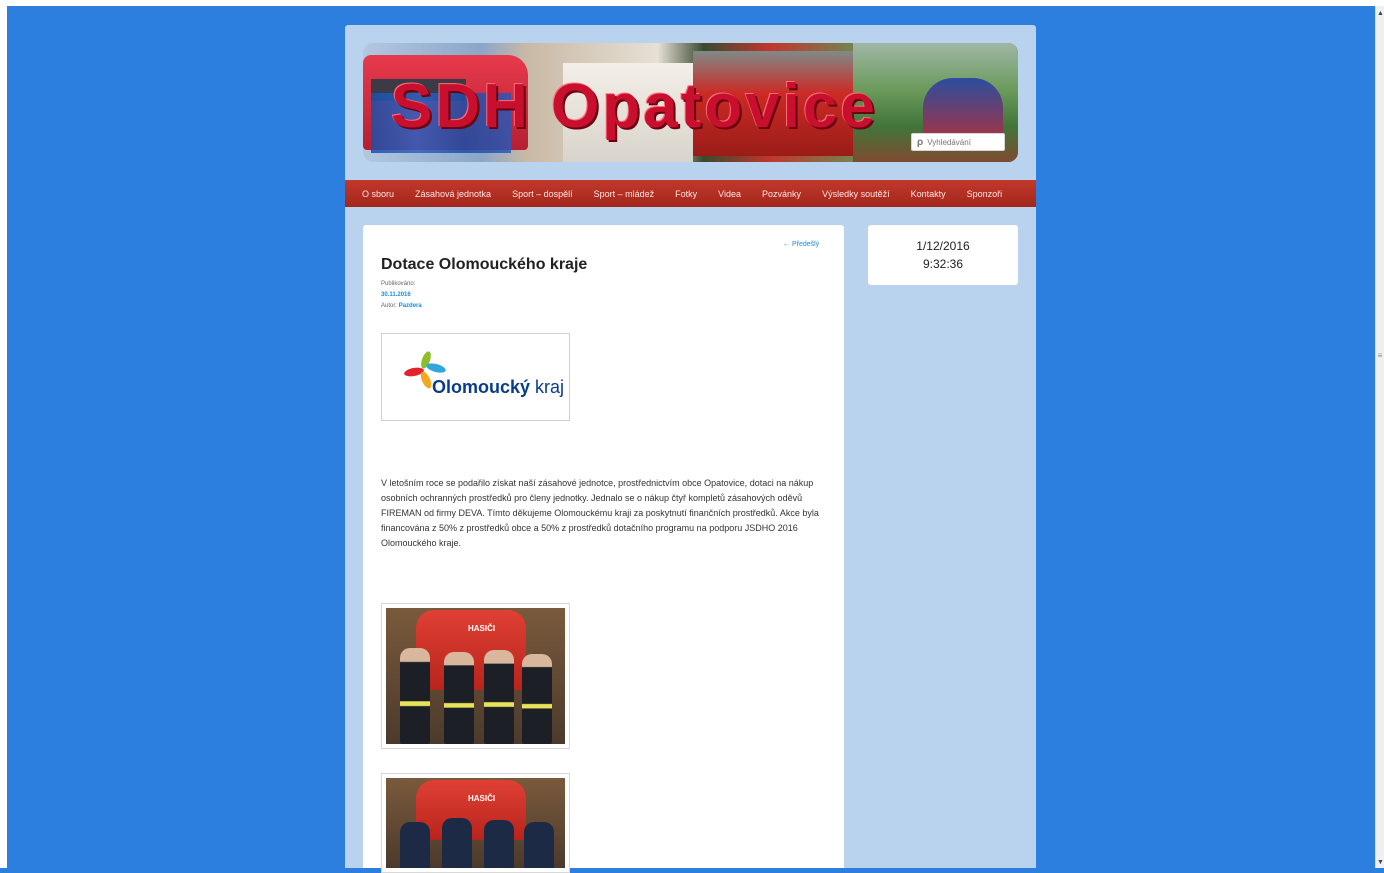 Image resolution: width=1384 pixels, height=873 pixels. I want to click on olomoucky-kraj-logo: Olomoucký kraj, so click(475, 377).